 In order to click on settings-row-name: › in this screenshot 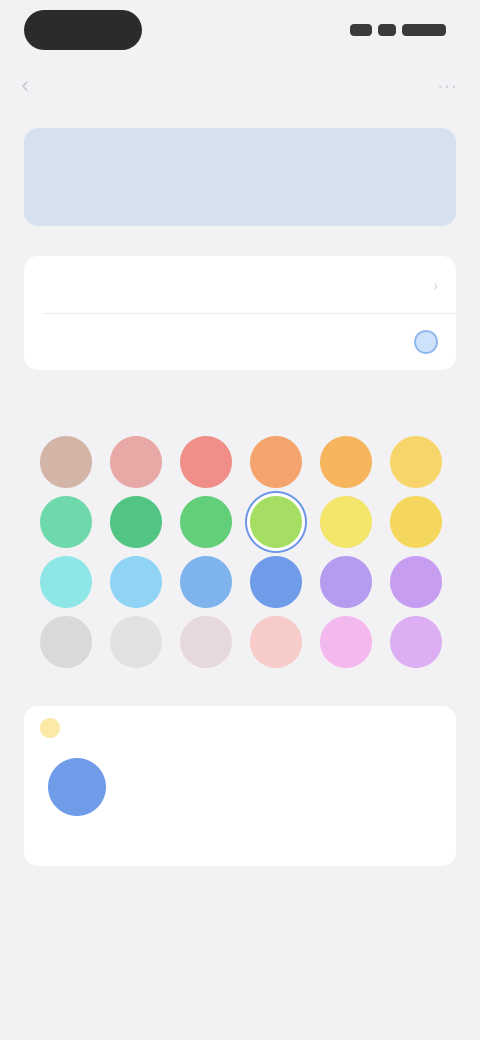, I will do `click(240, 284)`.